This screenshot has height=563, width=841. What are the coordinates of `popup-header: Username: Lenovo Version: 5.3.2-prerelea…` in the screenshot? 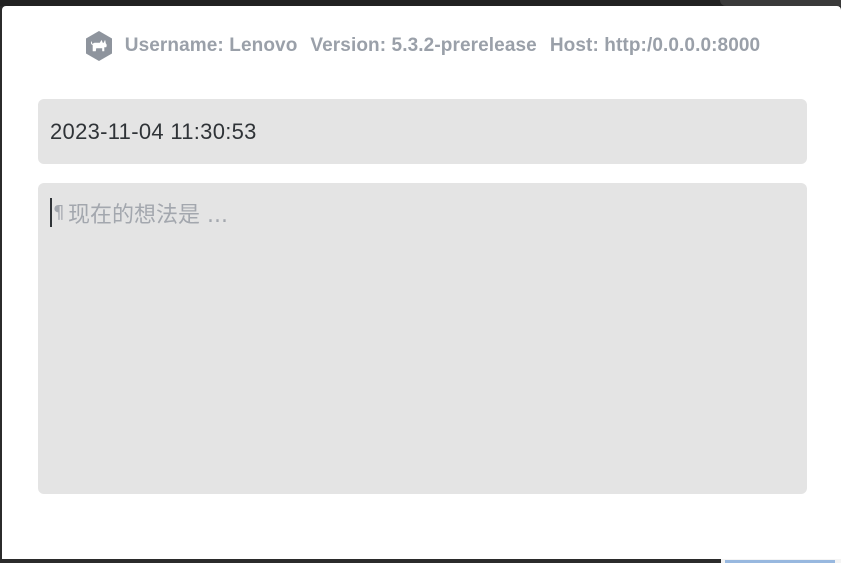 It's located at (421, 46).